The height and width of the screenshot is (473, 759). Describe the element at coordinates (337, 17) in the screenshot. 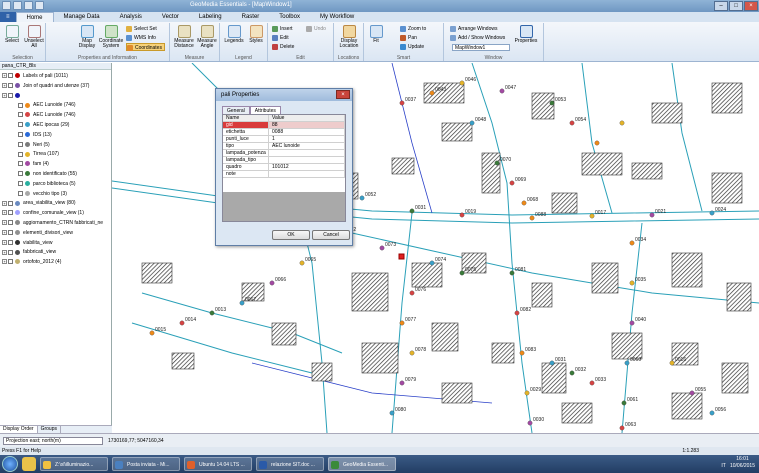

I see `tab-my-workflow: My Workflow` at that location.